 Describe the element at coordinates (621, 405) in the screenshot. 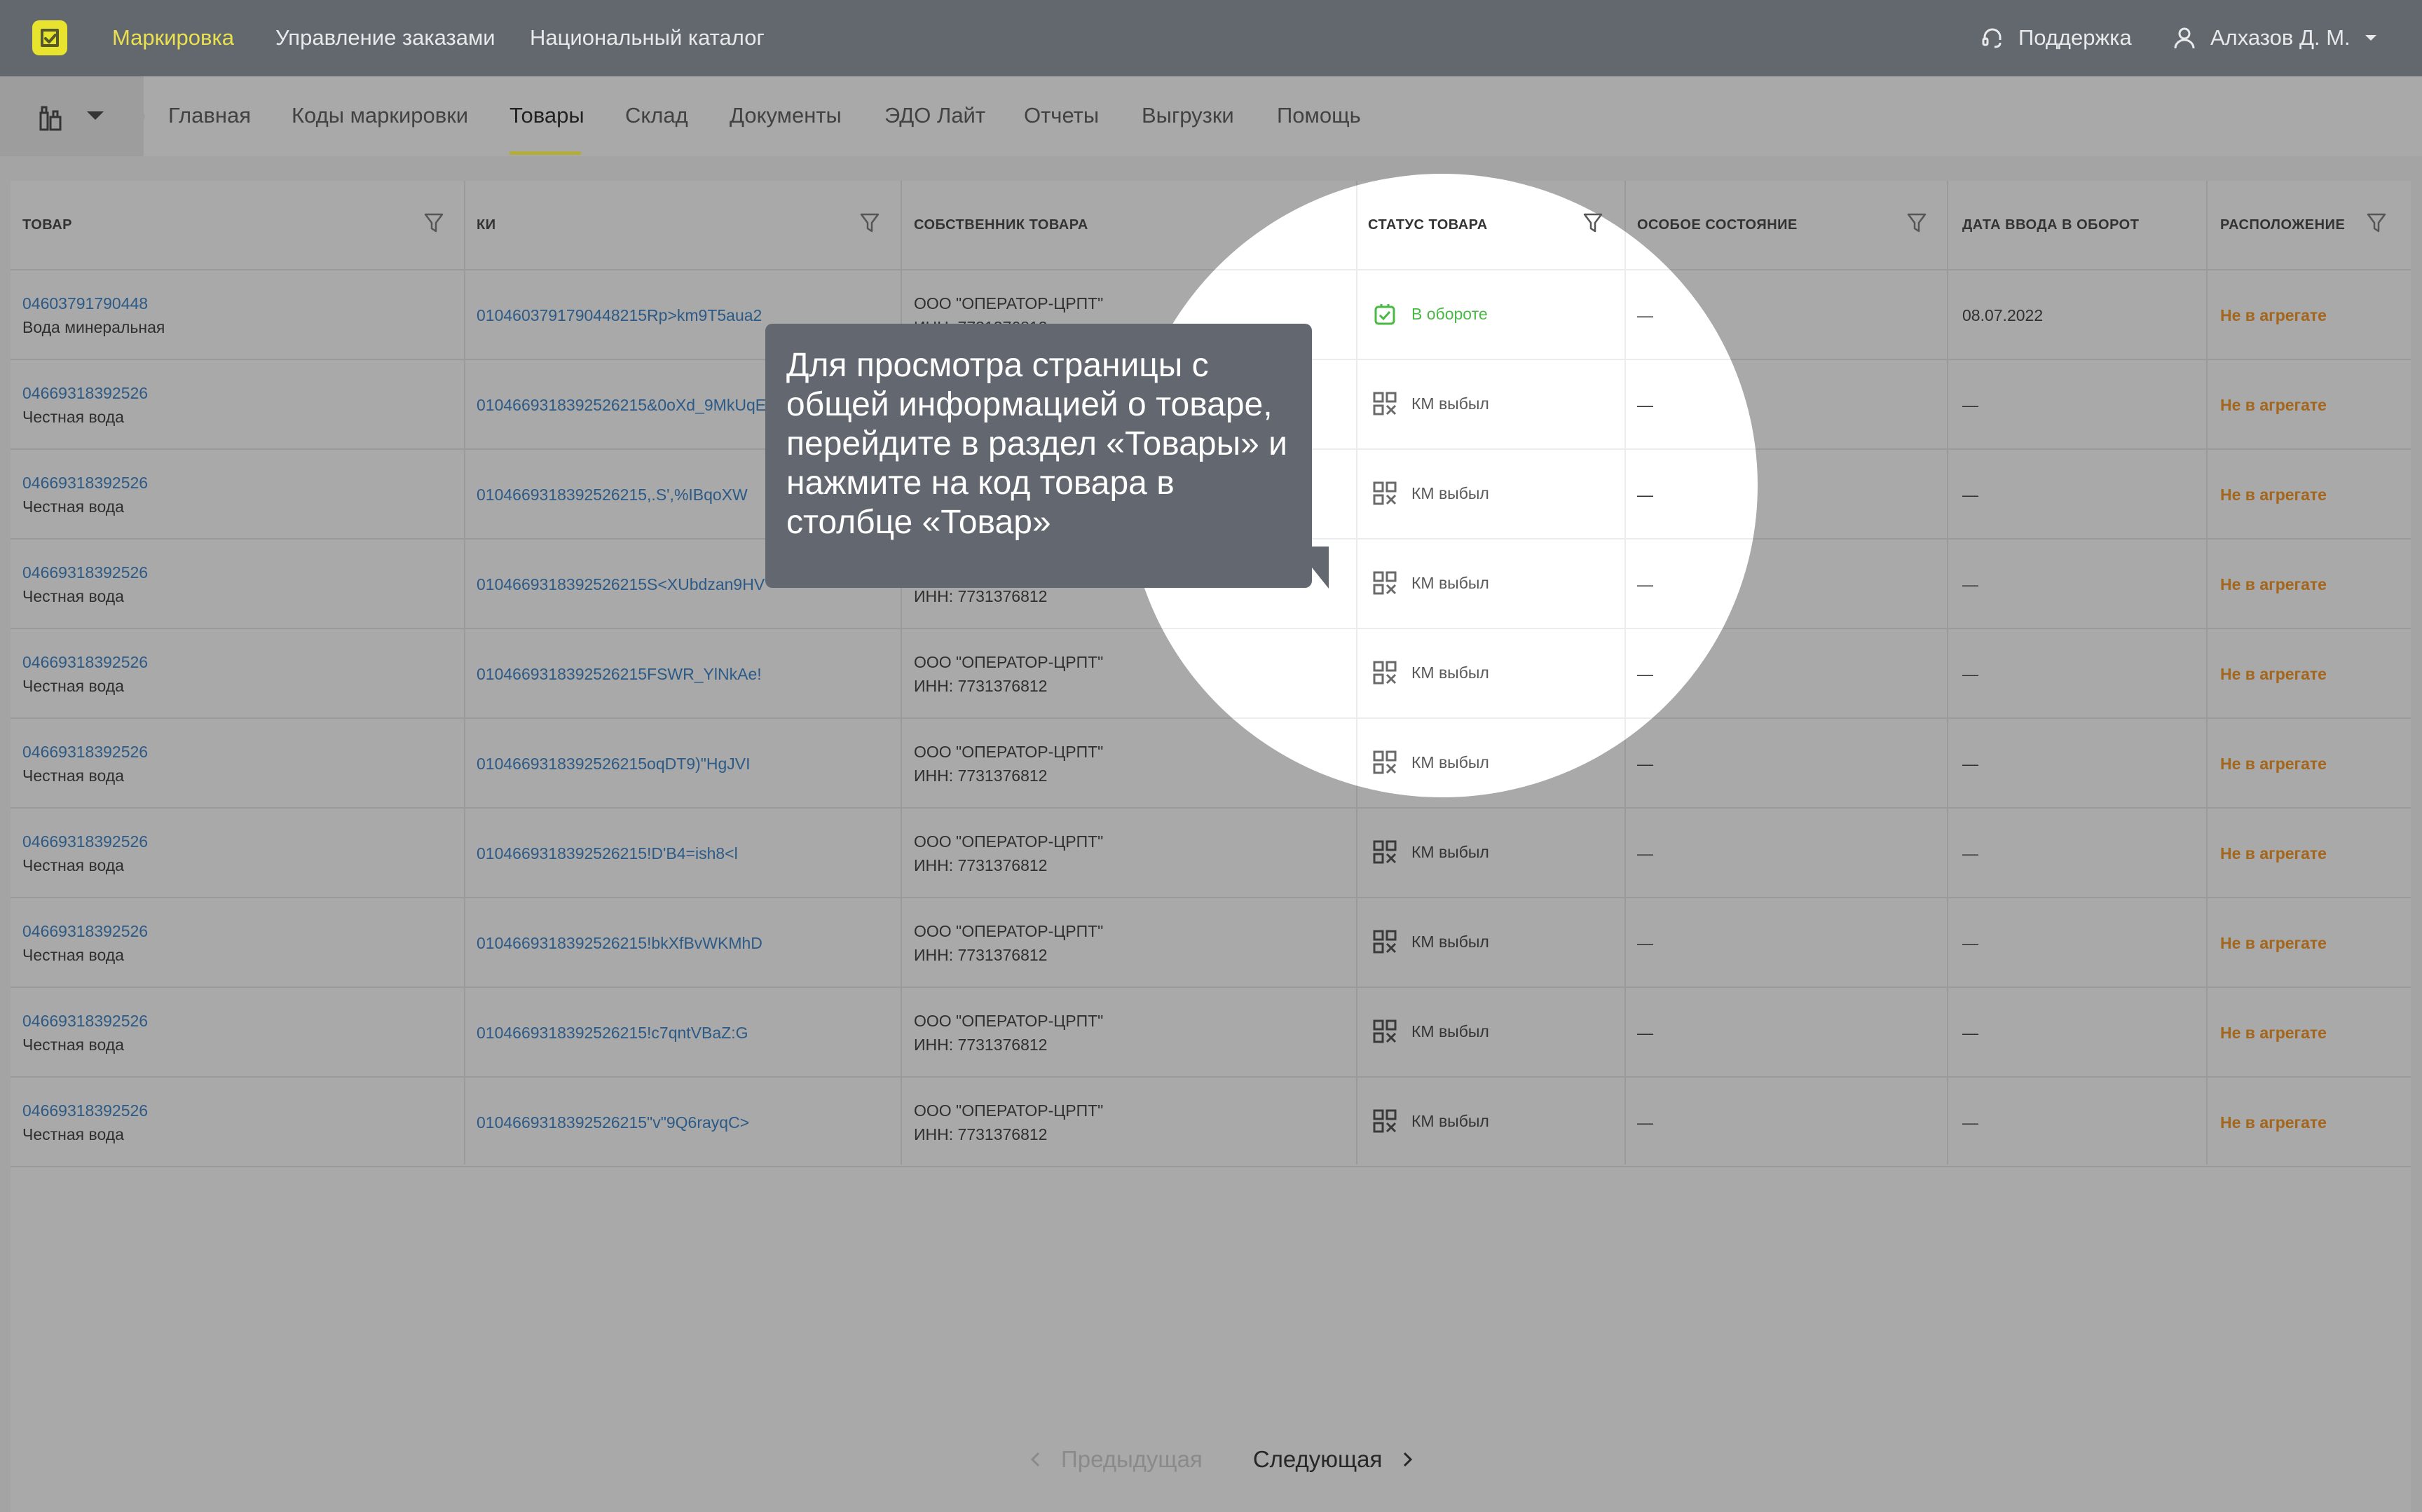

I see `ki-code-link: 0104669318392526215&0oXd_9MkUqE` at that location.